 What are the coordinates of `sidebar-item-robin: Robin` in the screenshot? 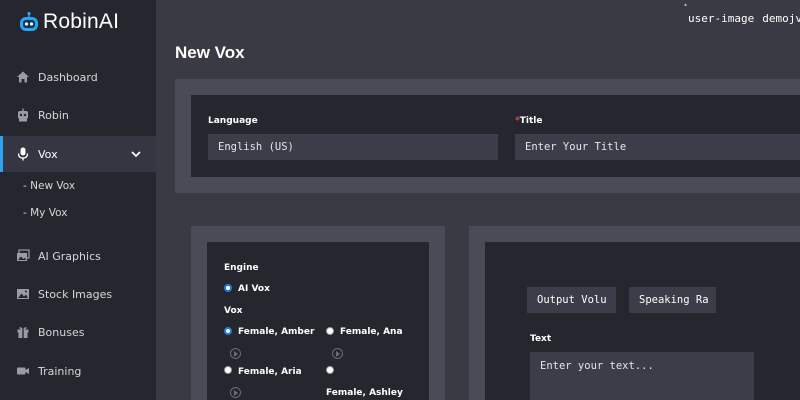 It's located at (78, 115).